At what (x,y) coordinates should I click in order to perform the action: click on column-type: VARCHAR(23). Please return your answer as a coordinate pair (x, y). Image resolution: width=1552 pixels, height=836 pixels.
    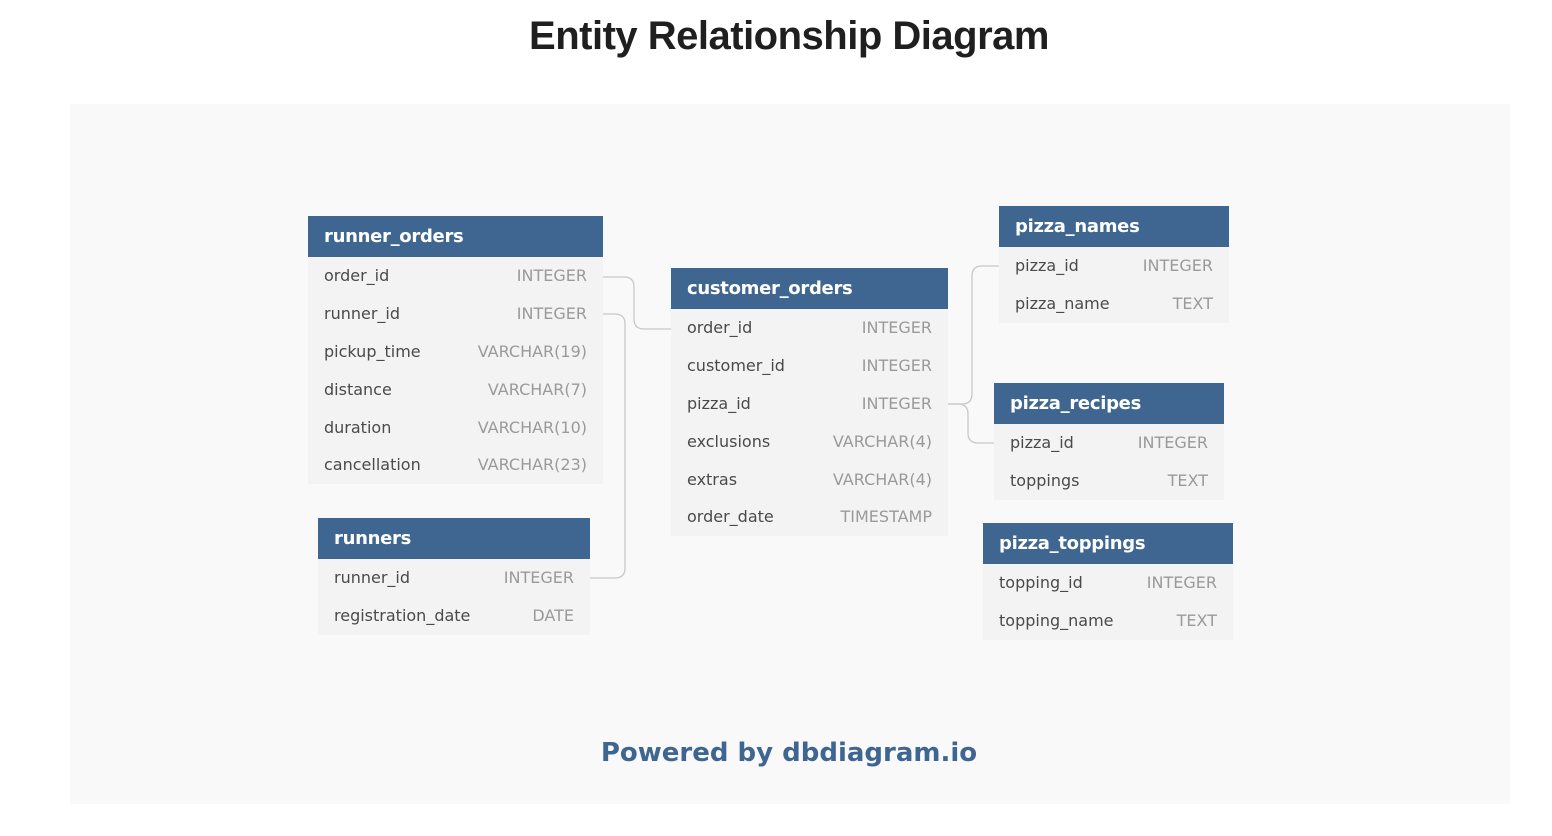
    Looking at the image, I should click on (532, 465).